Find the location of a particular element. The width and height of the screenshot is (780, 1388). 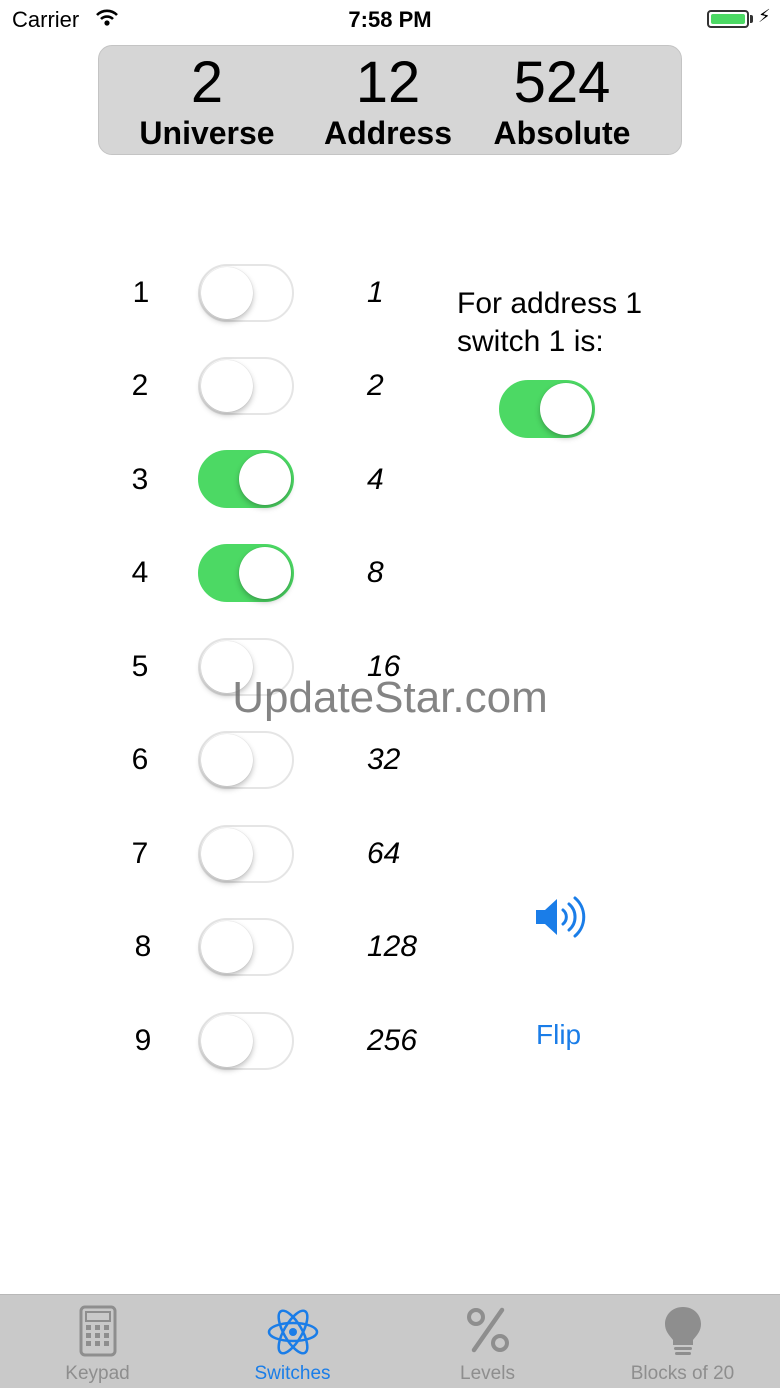

switch-value: 64 is located at coordinates (384, 853).